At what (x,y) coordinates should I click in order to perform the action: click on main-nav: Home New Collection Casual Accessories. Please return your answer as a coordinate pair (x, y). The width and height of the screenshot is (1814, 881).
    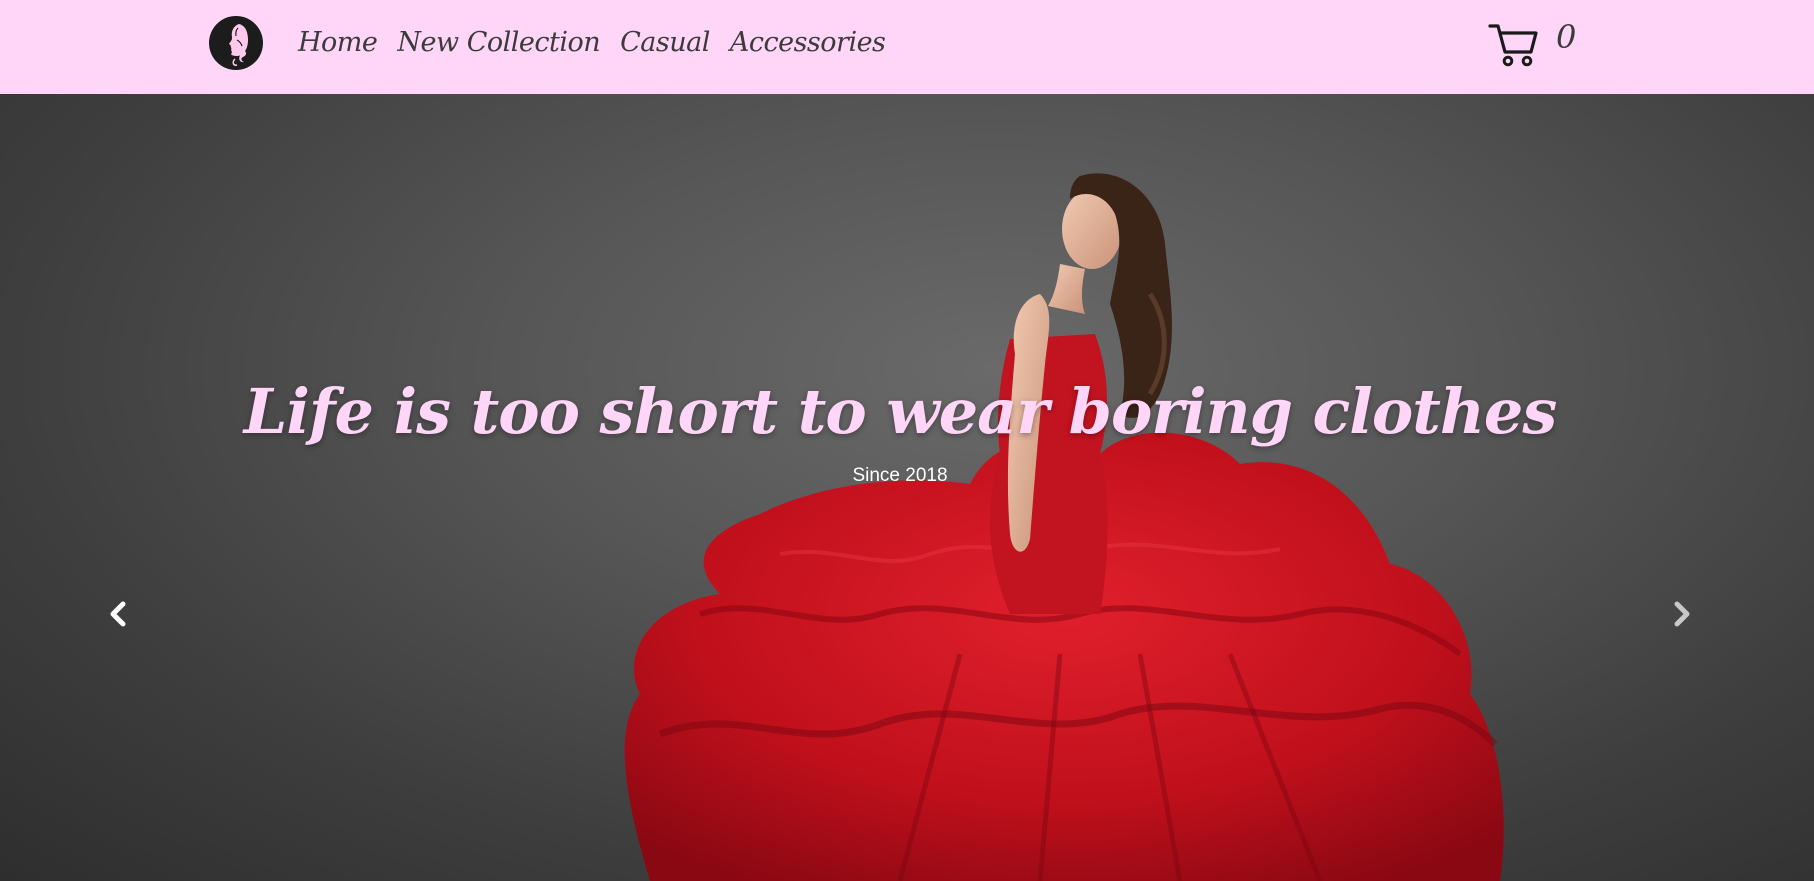
    Looking at the image, I should click on (592, 43).